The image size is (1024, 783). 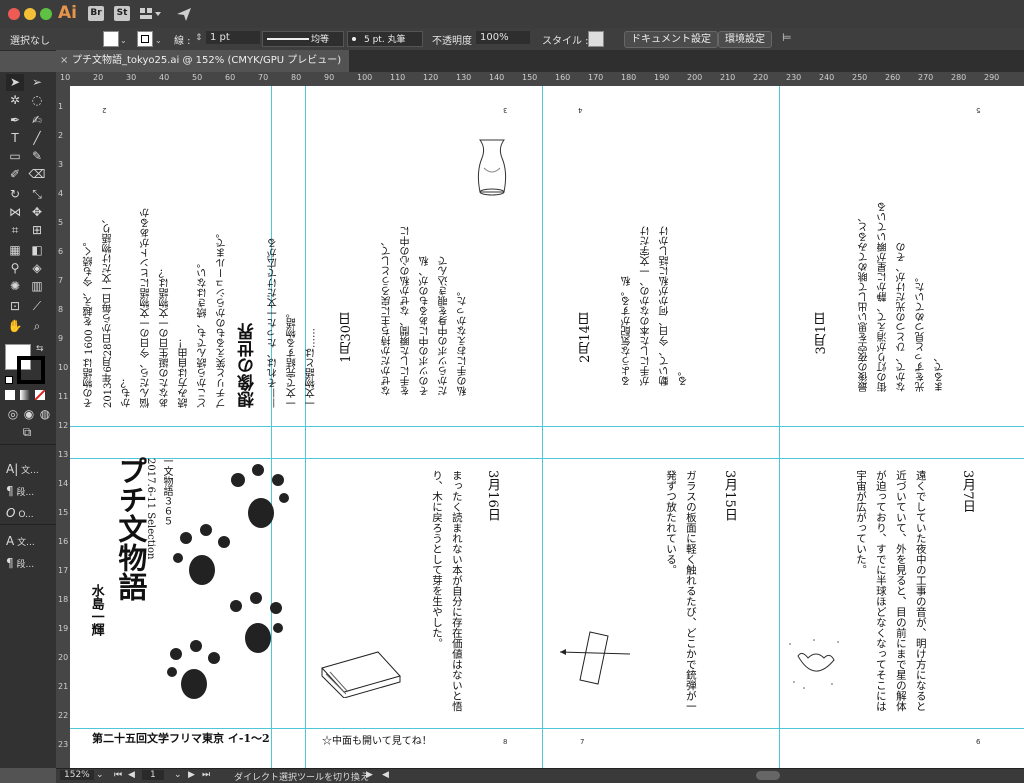 I want to click on default-colors-icon, so click(x=9, y=380).